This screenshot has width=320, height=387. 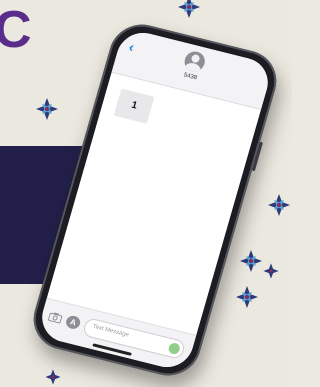 What do you see at coordinates (110, 331) in the screenshot?
I see `message-placeholder: Text Message` at bounding box center [110, 331].